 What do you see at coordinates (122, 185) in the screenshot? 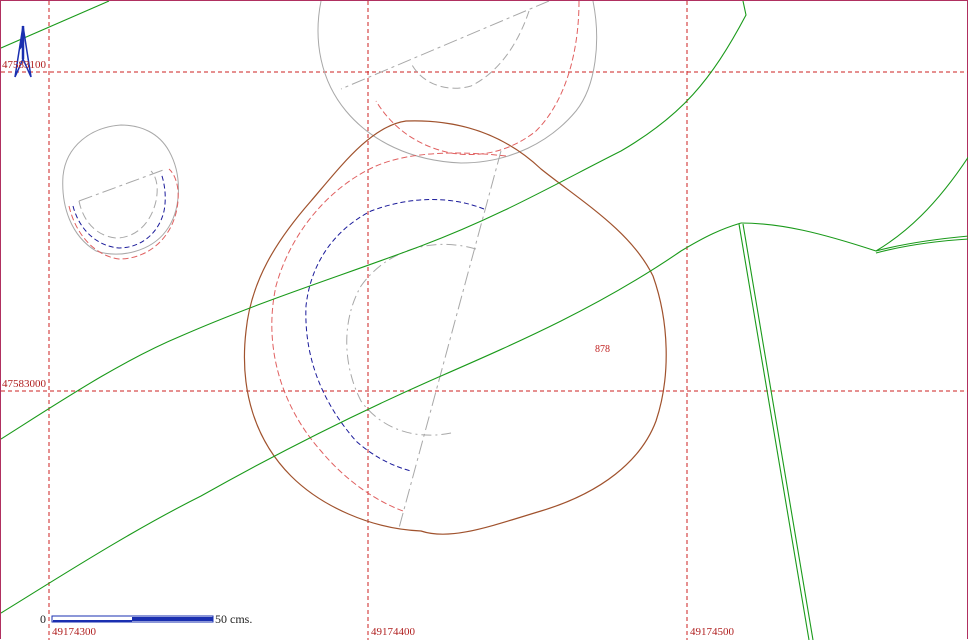
I see `left-section-line` at bounding box center [122, 185].